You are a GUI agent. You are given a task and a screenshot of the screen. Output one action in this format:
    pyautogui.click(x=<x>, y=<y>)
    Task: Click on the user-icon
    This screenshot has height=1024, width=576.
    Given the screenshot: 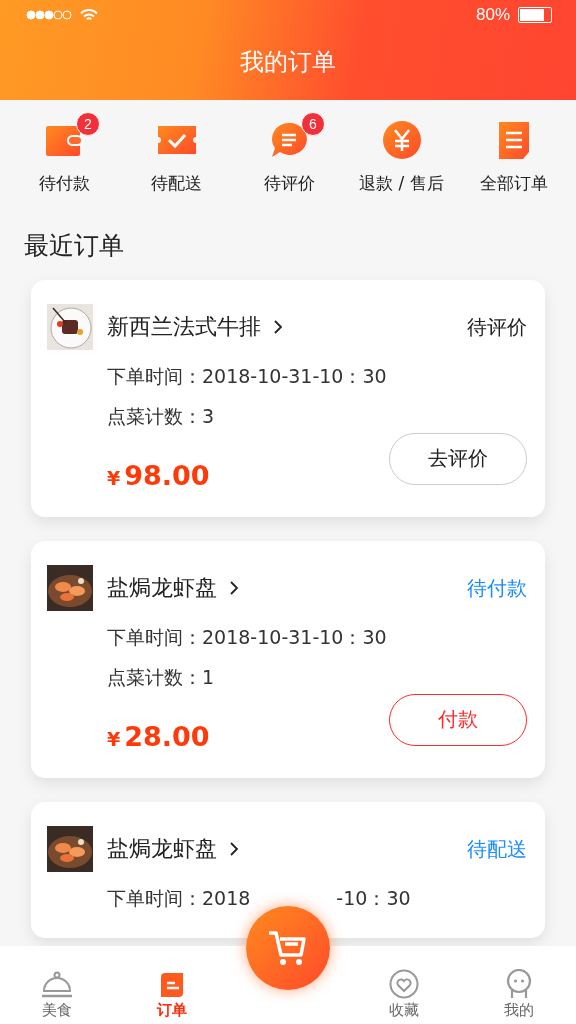 What is the action you would take?
    pyautogui.click(x=518, y=984)
    